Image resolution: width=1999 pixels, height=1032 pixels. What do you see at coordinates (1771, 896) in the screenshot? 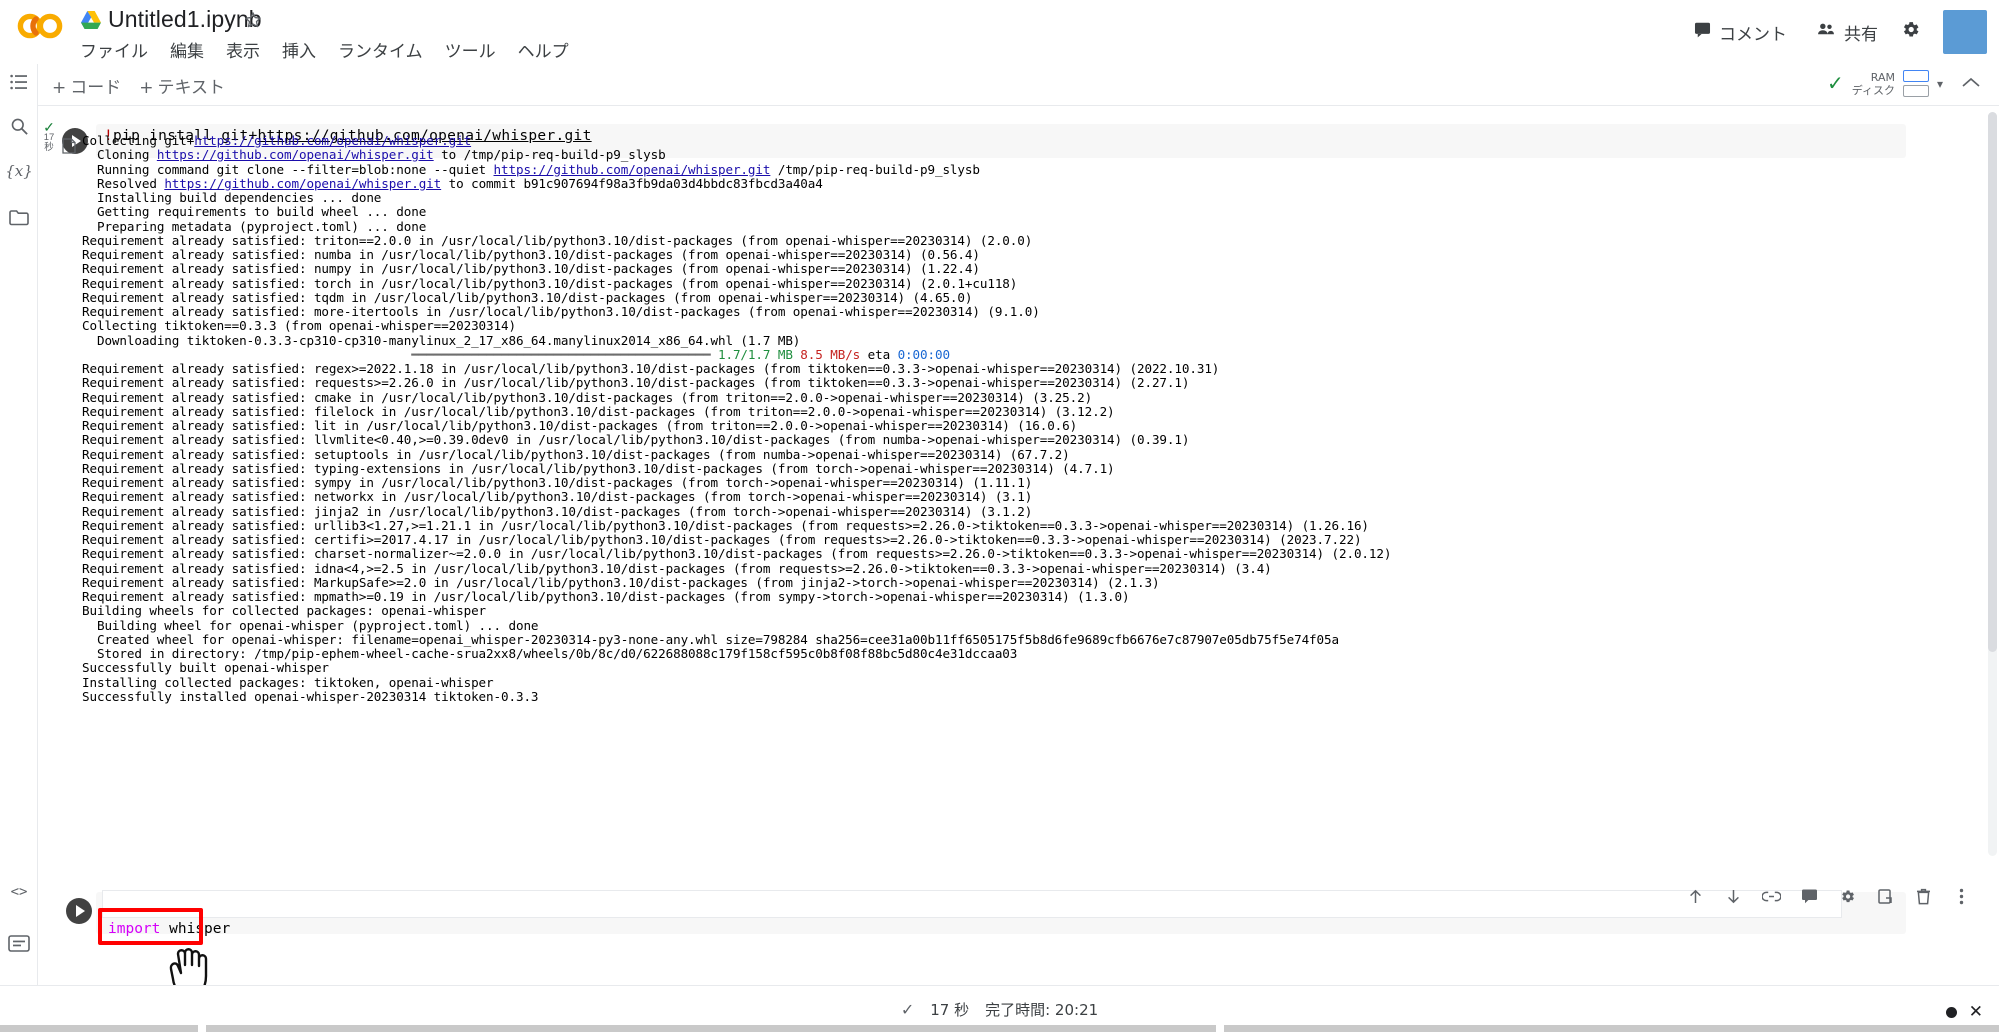
I see `link-to-cell-icon` at bounding box center [1771, 896].